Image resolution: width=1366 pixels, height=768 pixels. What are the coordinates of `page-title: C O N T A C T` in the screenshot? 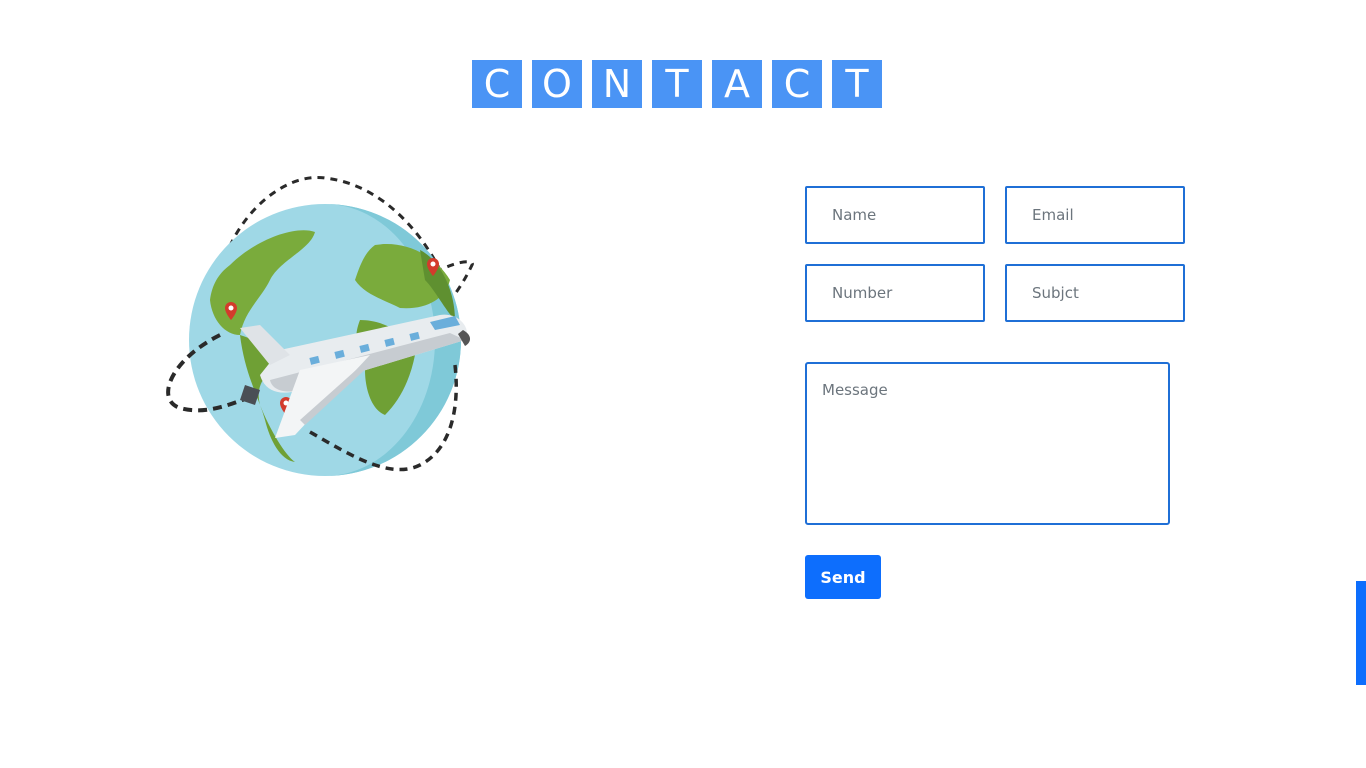 It's located at (677, 84).